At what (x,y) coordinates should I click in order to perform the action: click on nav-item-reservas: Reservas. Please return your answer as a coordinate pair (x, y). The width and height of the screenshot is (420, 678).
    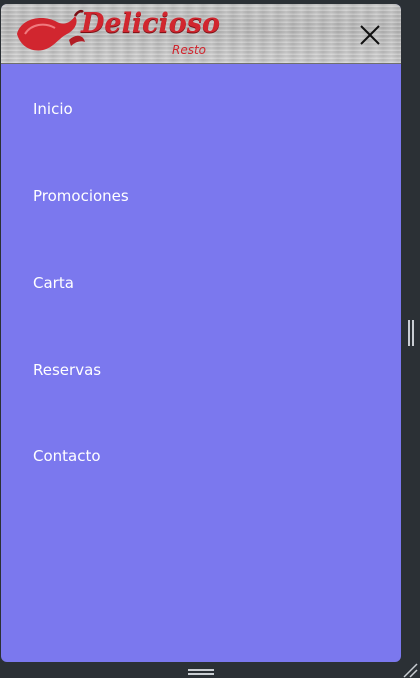
    Looking at the image, I should click on (67, 370).